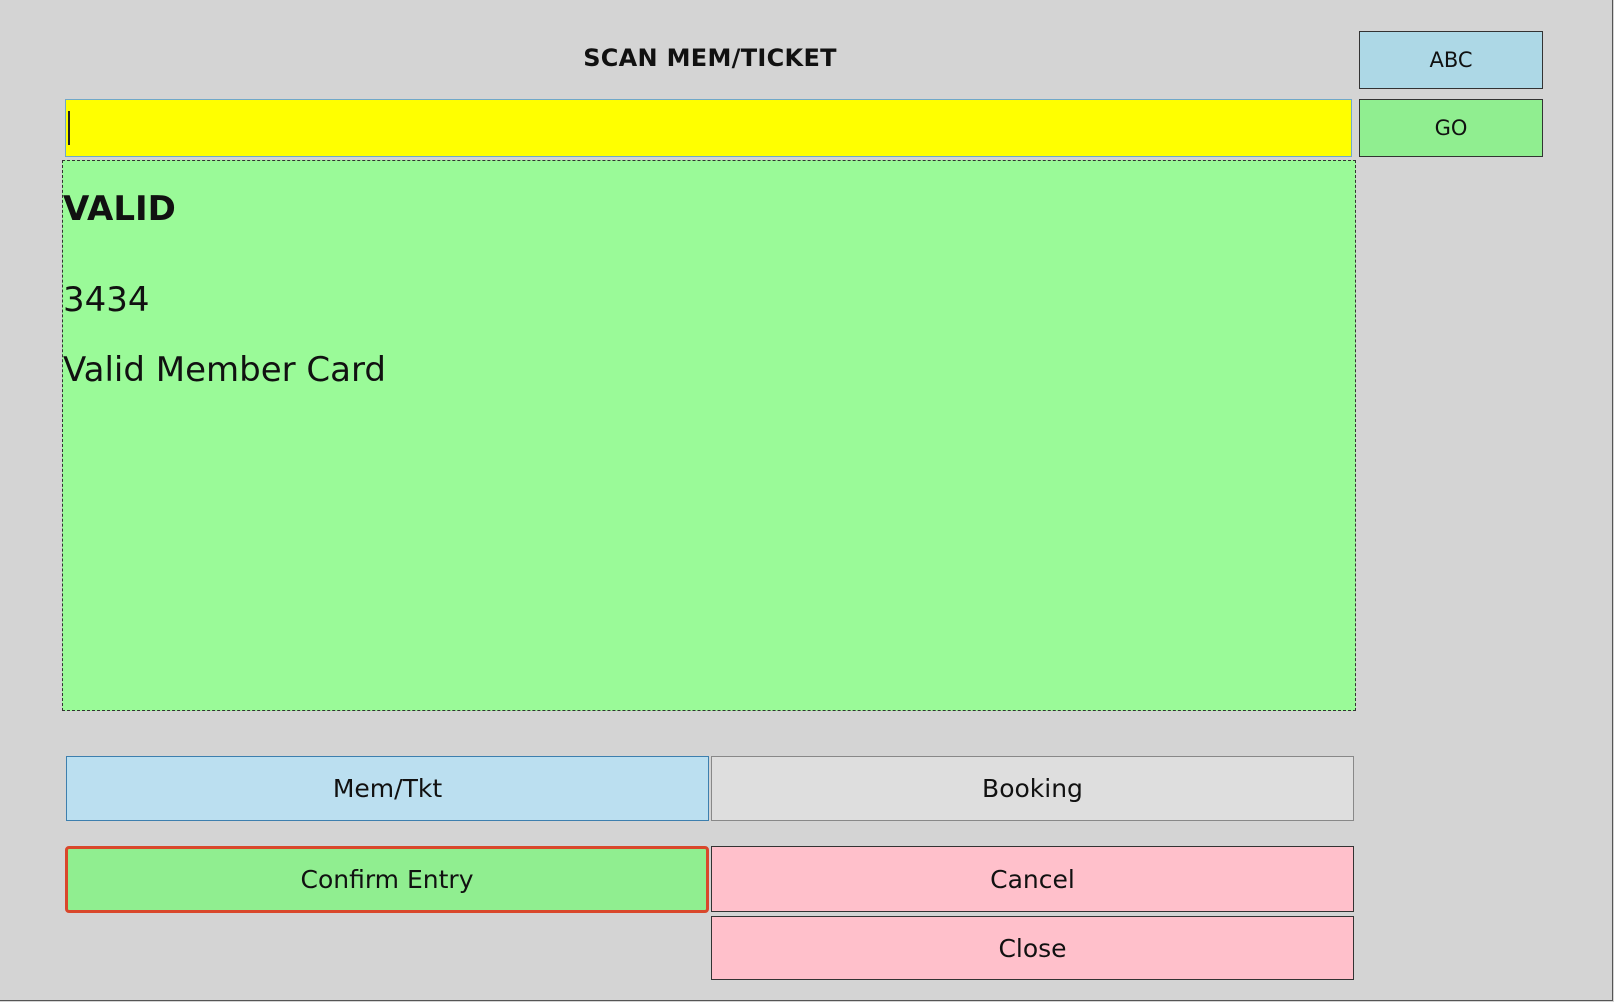  I want to click on confirm-entry-button: Confirm Entry, so click(387, 879).